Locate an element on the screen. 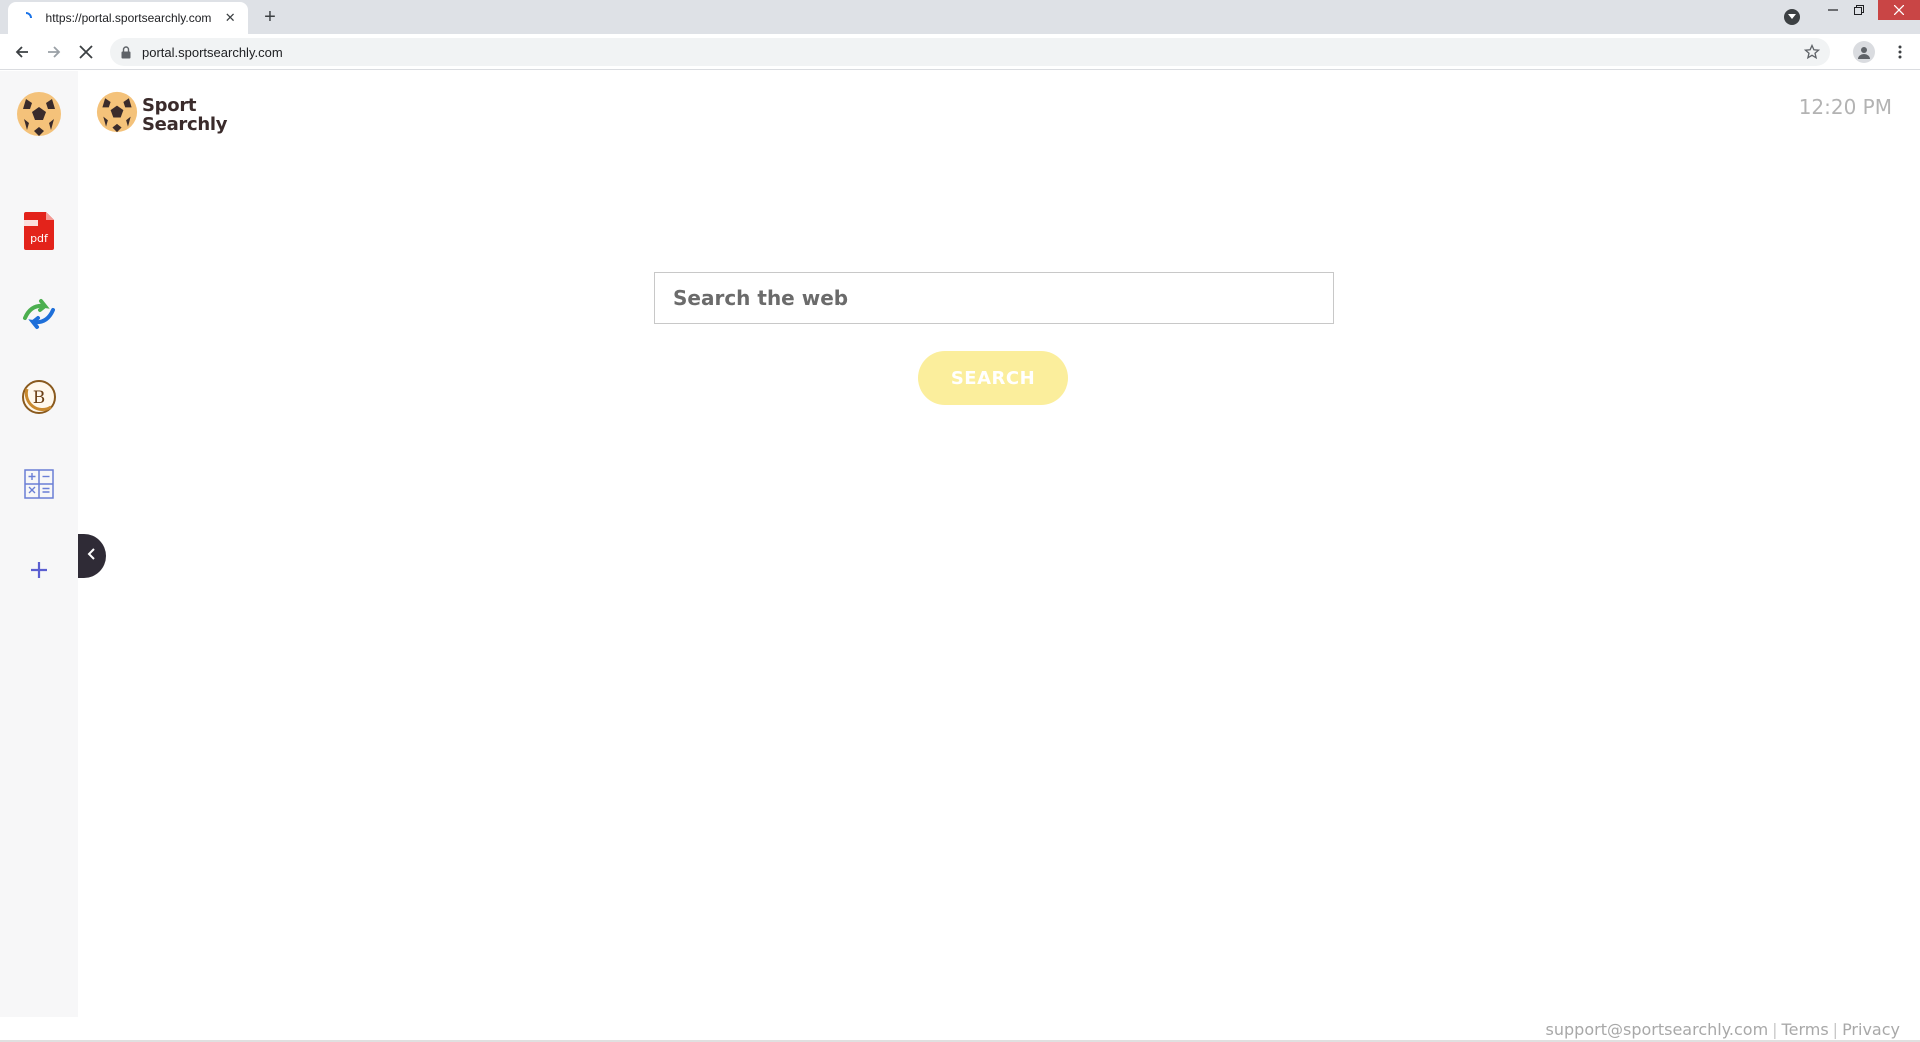 This screenshot has height=1042, width=1920. tab-search-icon is located at coordinates (1792, 17).